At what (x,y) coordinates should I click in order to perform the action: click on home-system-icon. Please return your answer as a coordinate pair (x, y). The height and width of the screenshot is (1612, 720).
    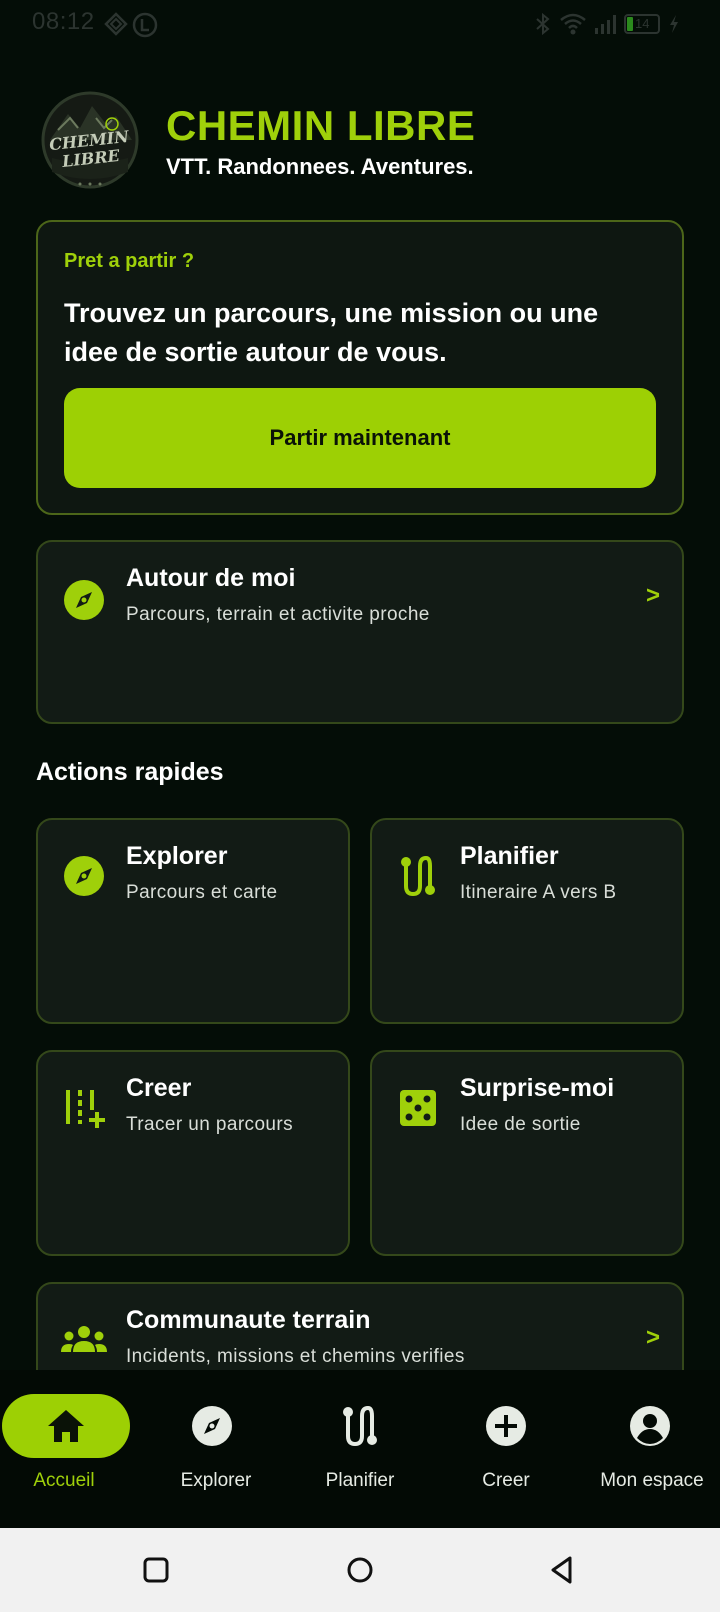
    Looking at the image, I should click on (360, 1570).